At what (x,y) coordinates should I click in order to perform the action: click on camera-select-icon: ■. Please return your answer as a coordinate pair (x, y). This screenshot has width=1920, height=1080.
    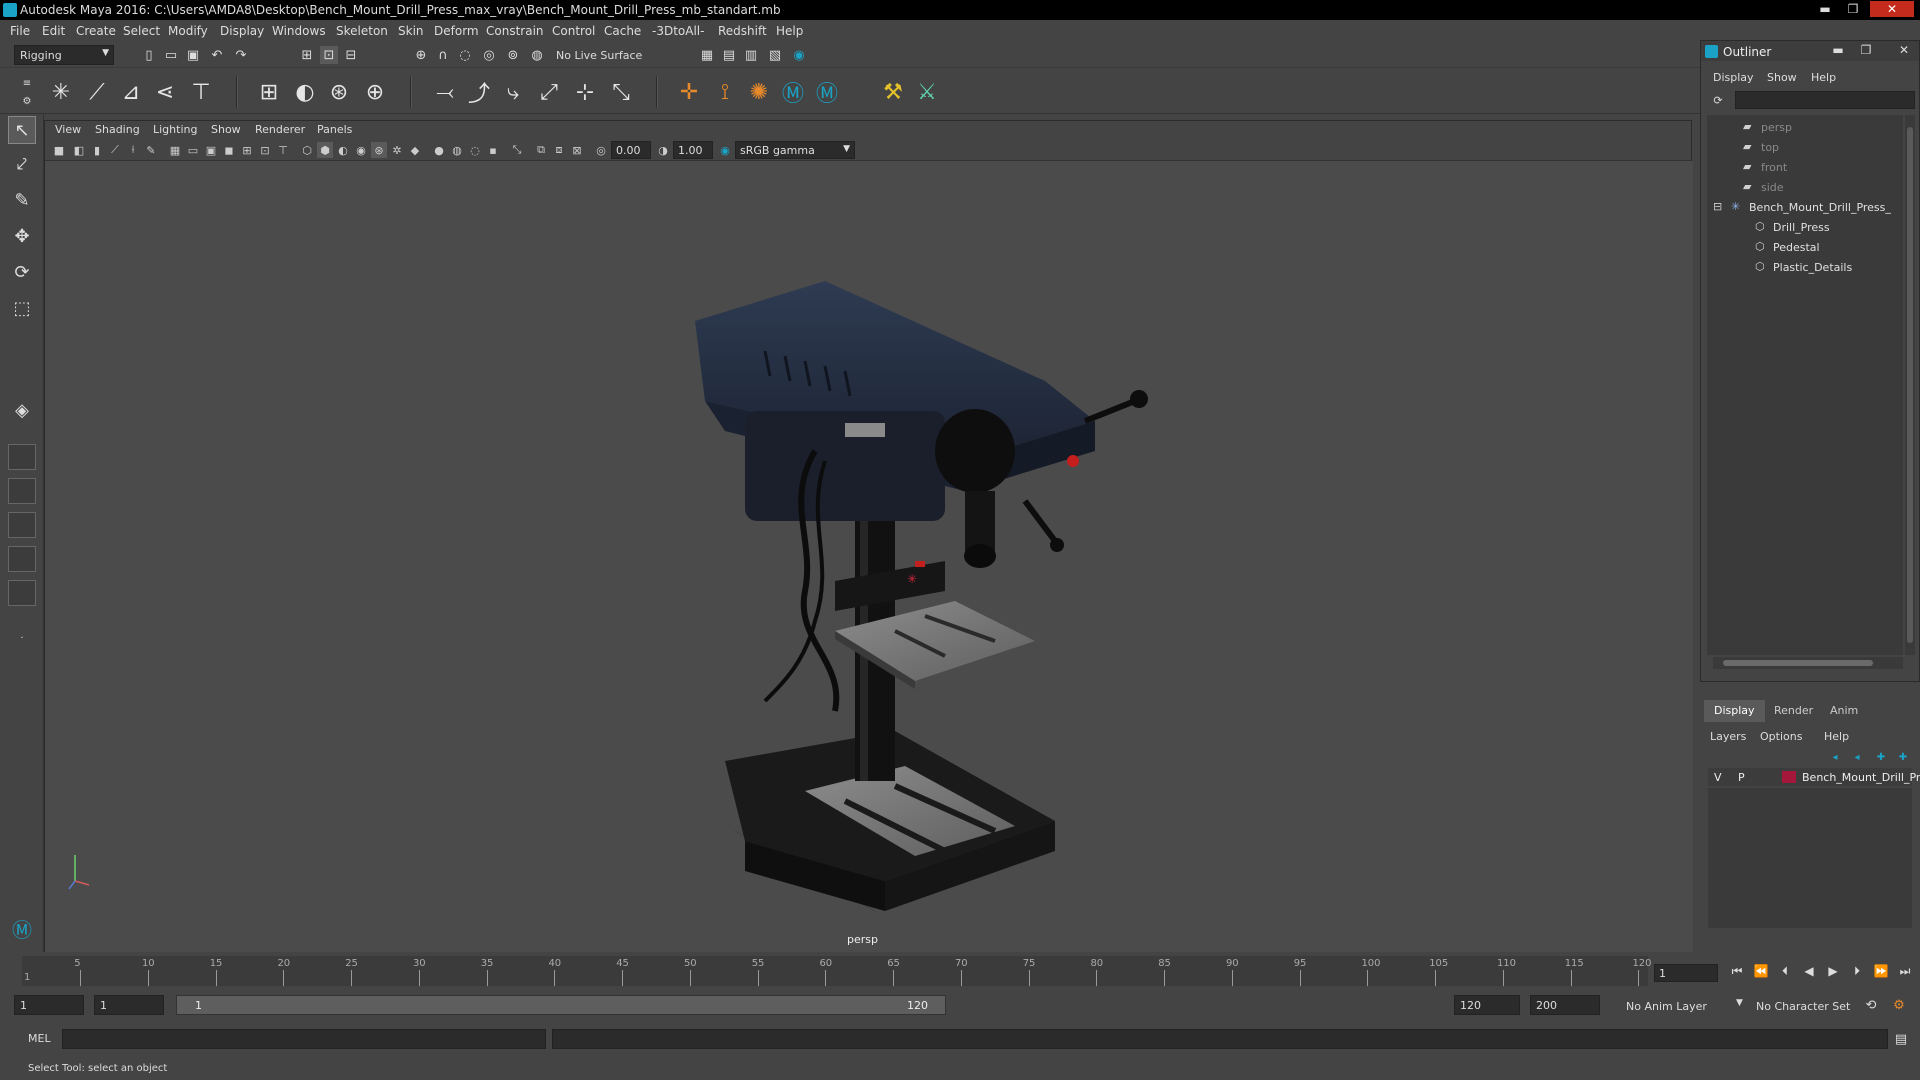
    Looking at the image, I should click on (59, 150).